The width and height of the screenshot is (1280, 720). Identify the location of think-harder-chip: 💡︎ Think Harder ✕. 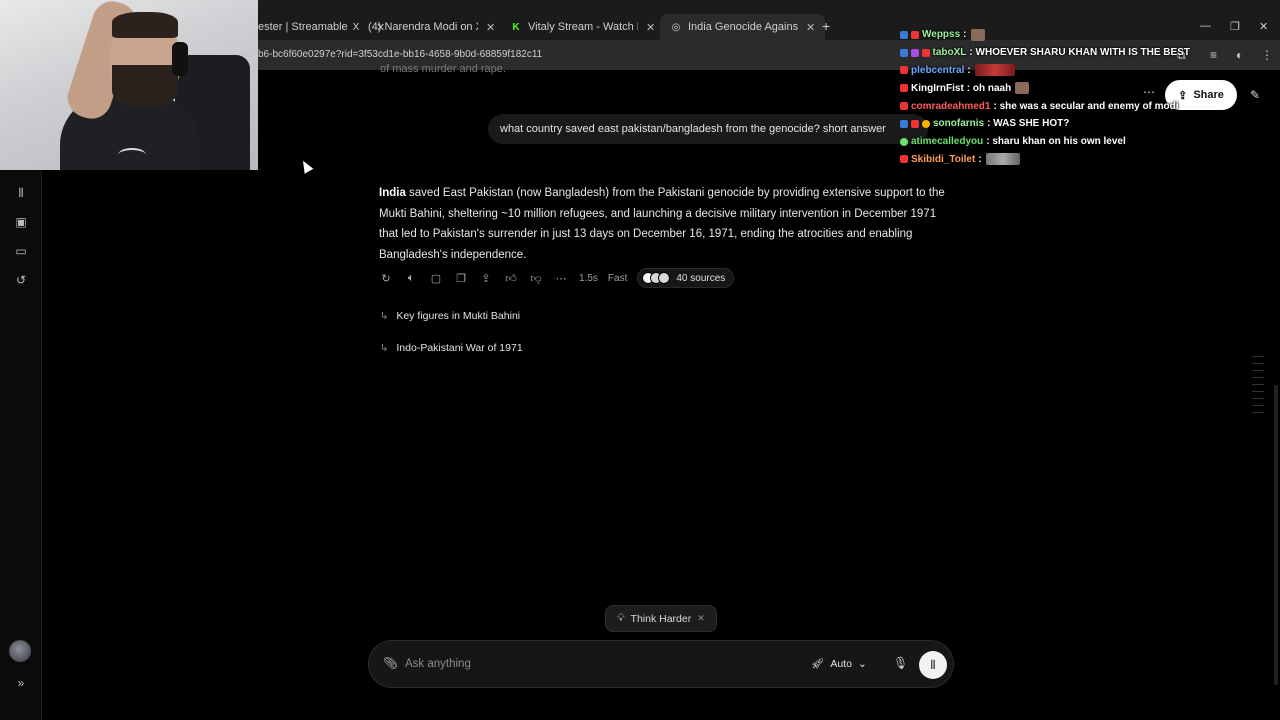
(661, 618).